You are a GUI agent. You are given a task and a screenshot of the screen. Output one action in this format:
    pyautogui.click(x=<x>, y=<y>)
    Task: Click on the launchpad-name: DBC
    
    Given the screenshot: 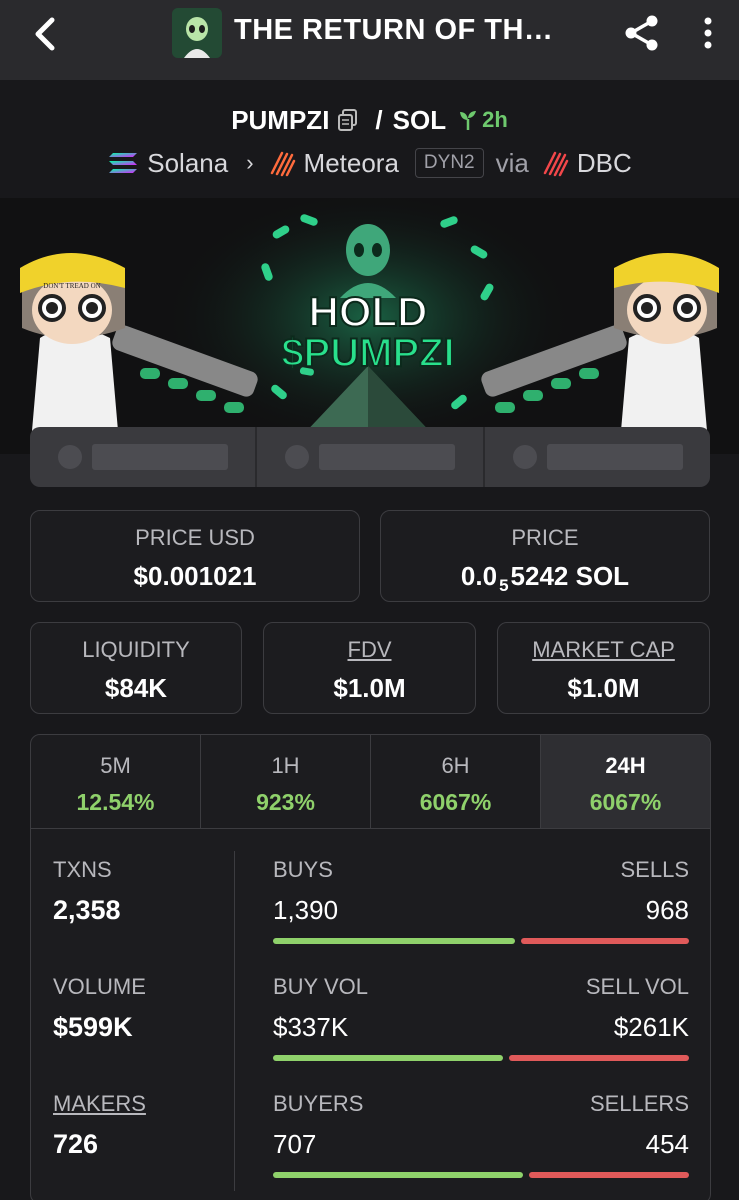 What is the action you would take?
    pyautogui.click(x=604, y=162)
    